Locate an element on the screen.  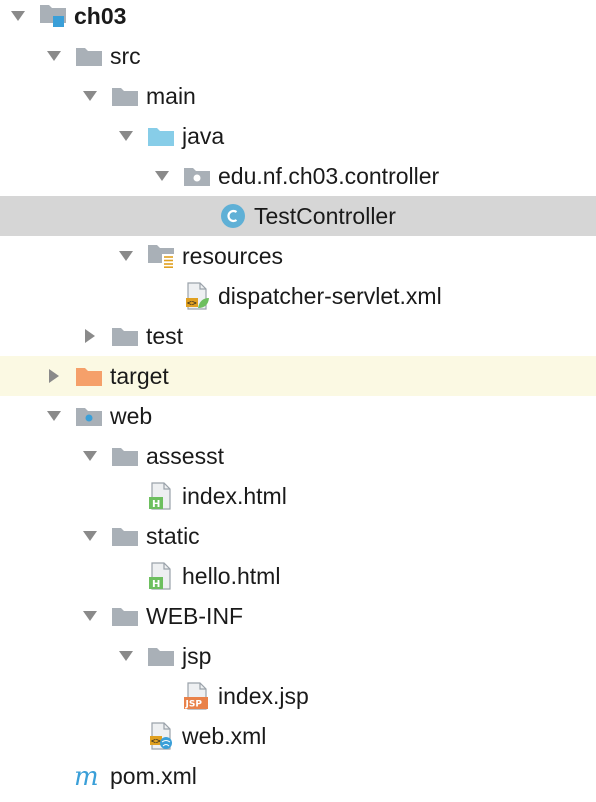
package-icon is located at coordinates (197, 176).